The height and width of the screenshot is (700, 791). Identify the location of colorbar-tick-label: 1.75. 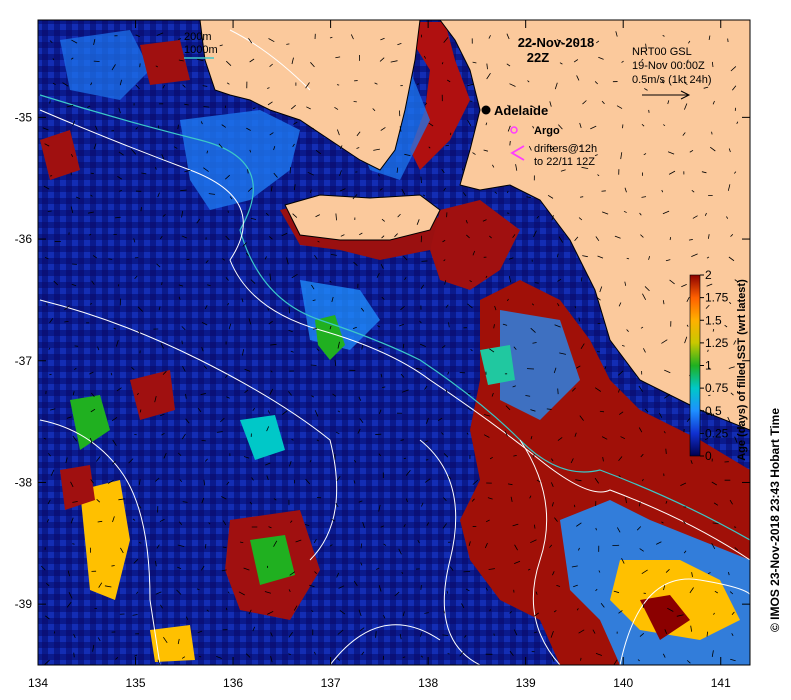
(717, 298).